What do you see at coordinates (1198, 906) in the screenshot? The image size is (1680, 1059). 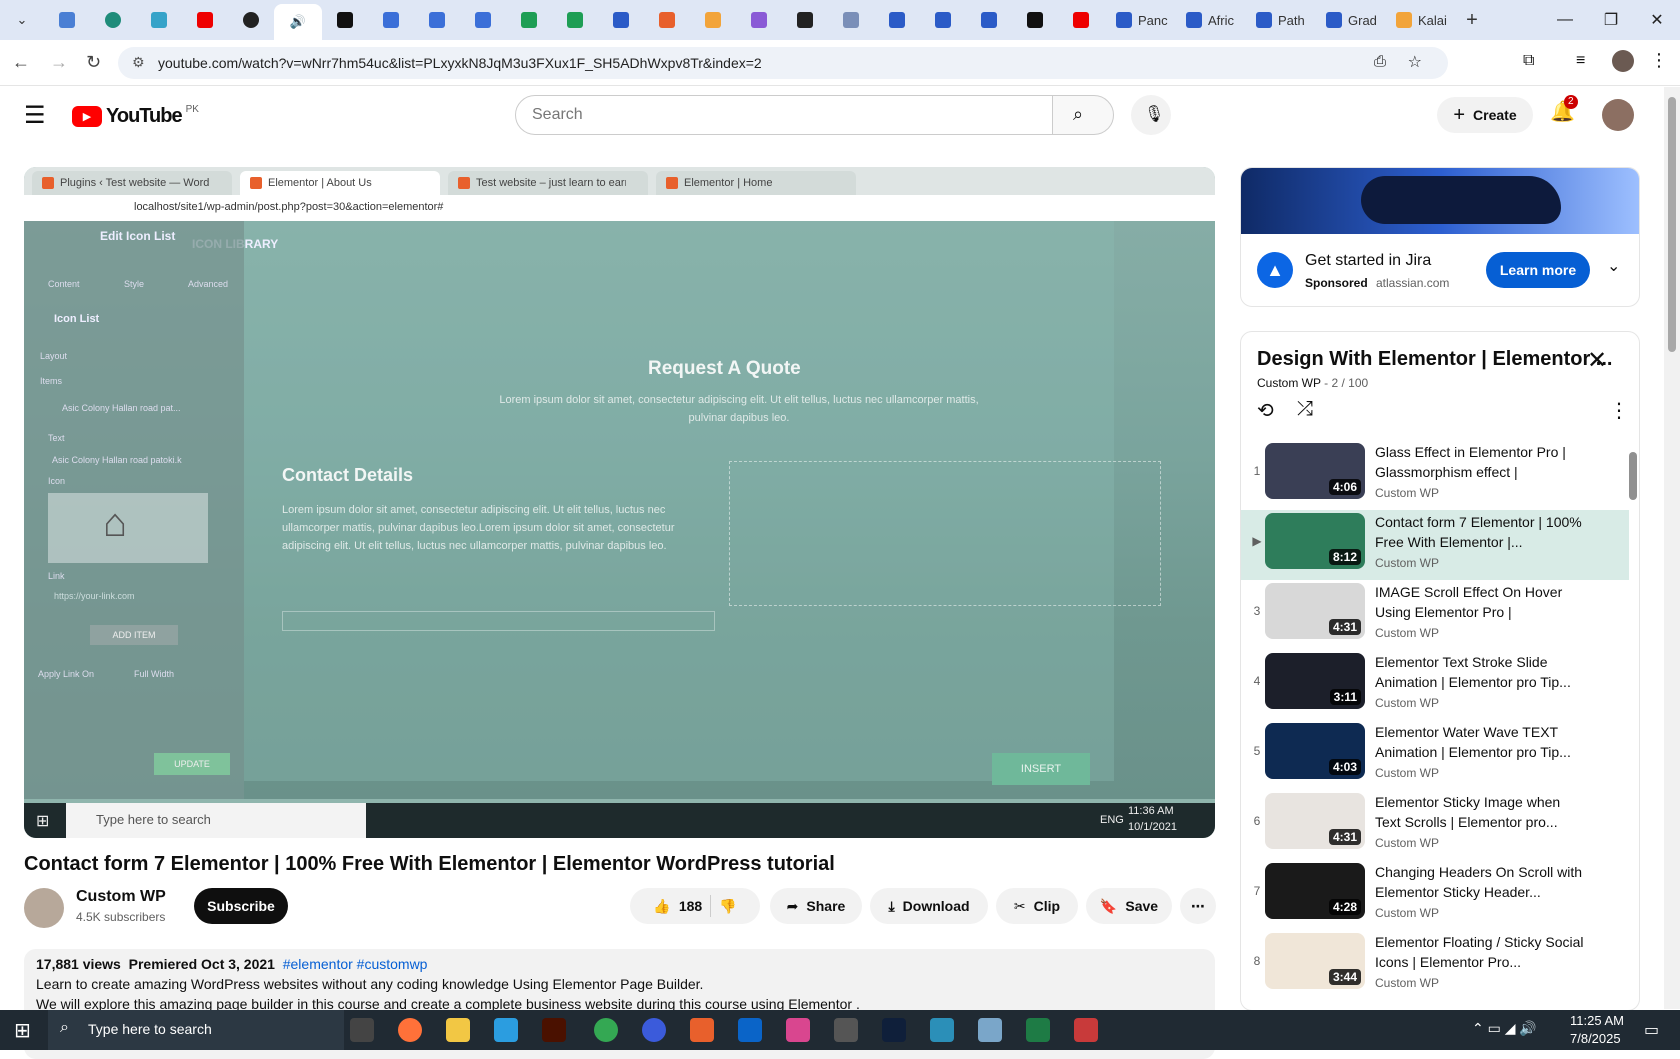 I see `more-actions-button: ⋯` at bounding box center [1198, 906].